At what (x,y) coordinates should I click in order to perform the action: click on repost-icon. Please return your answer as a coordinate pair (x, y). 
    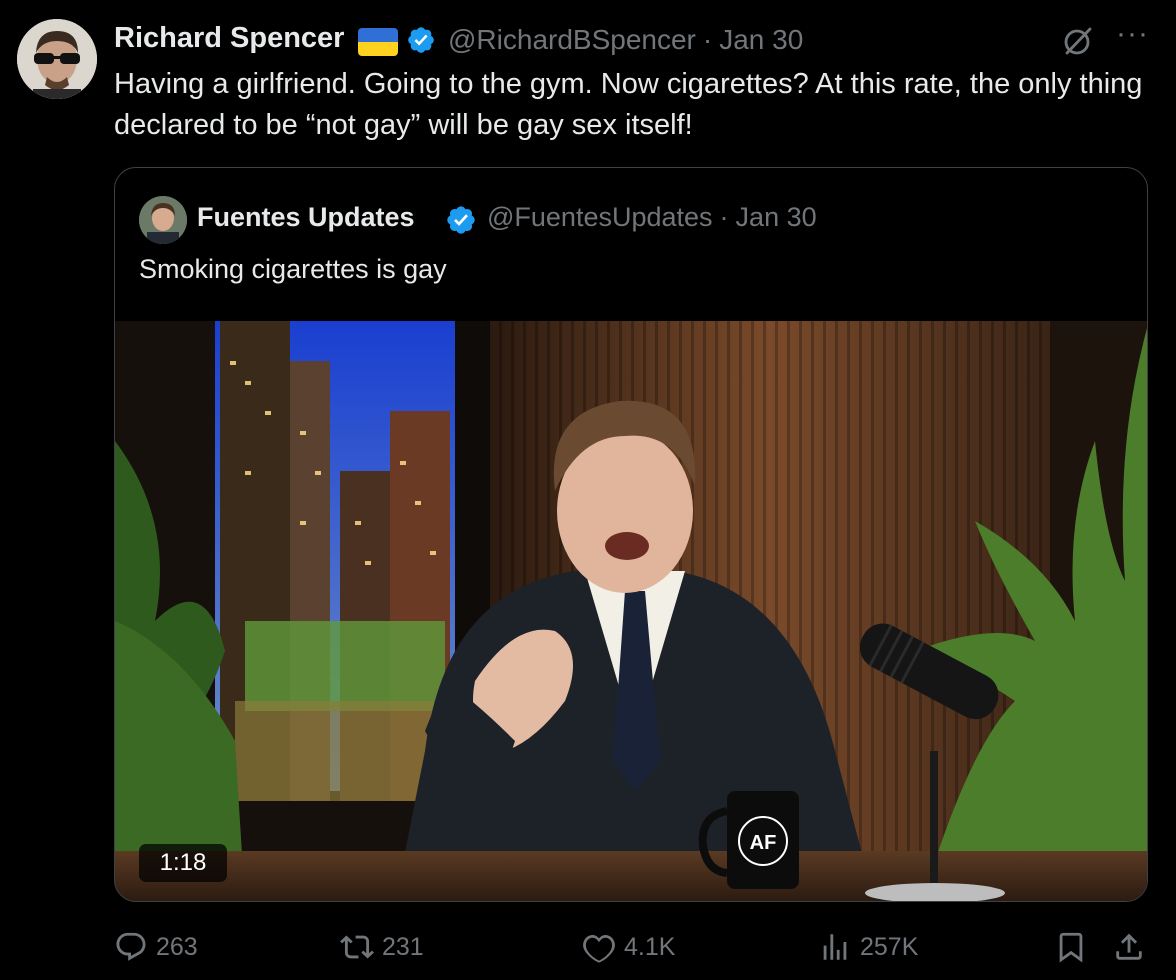
    Looking at the image, I should click on (357, 947).